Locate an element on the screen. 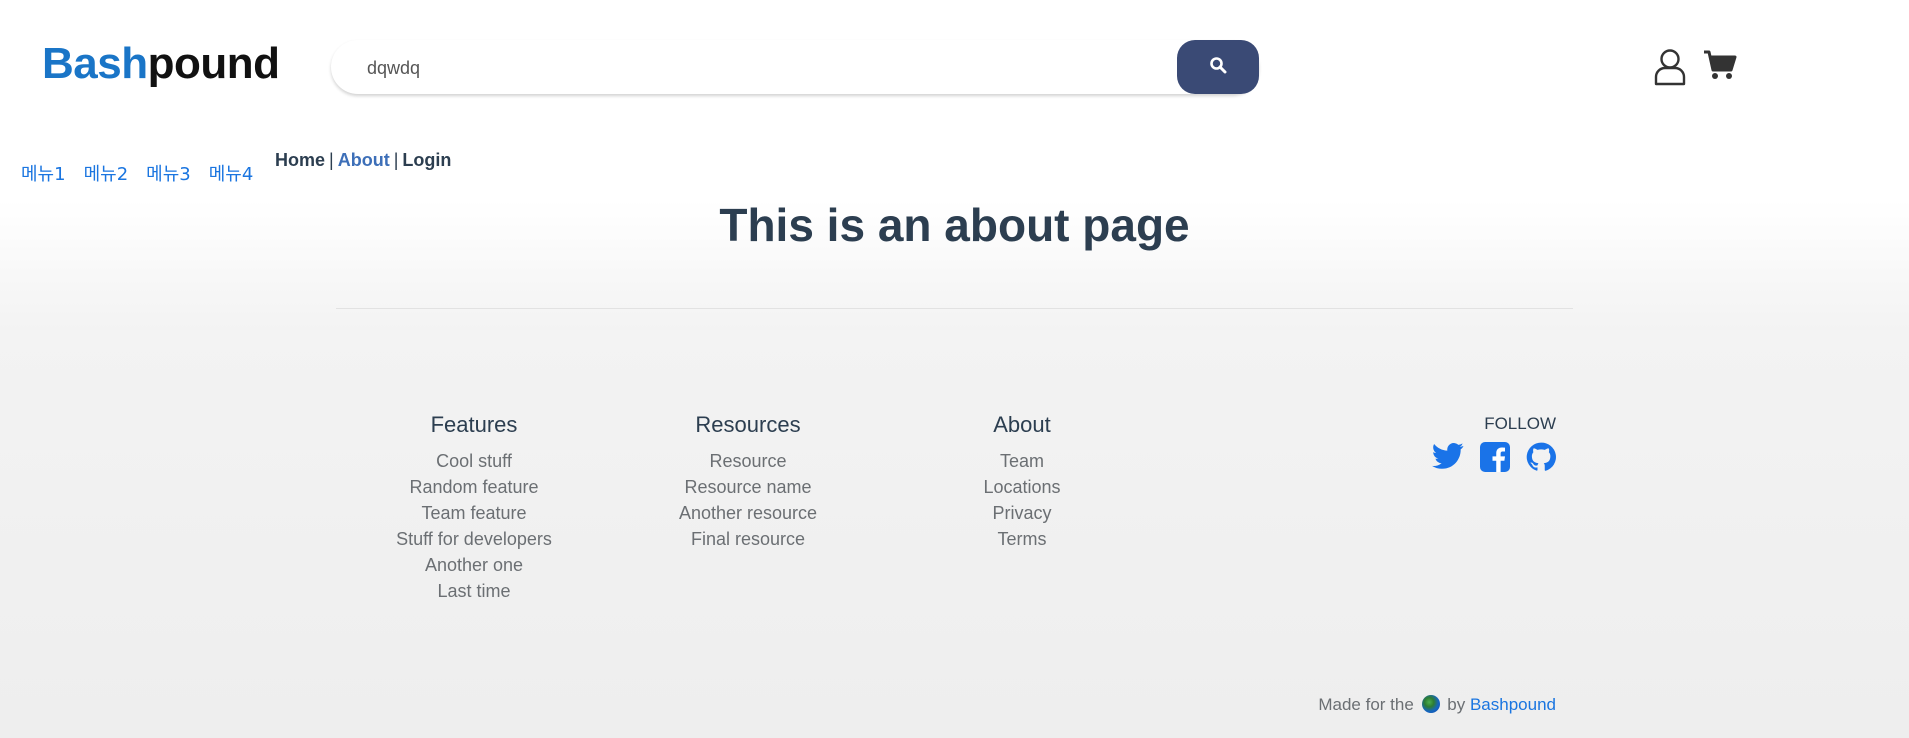 This screenshot has height=738, width=1909. top-nav: Home | About | Login is located at coordinates (363, 160).